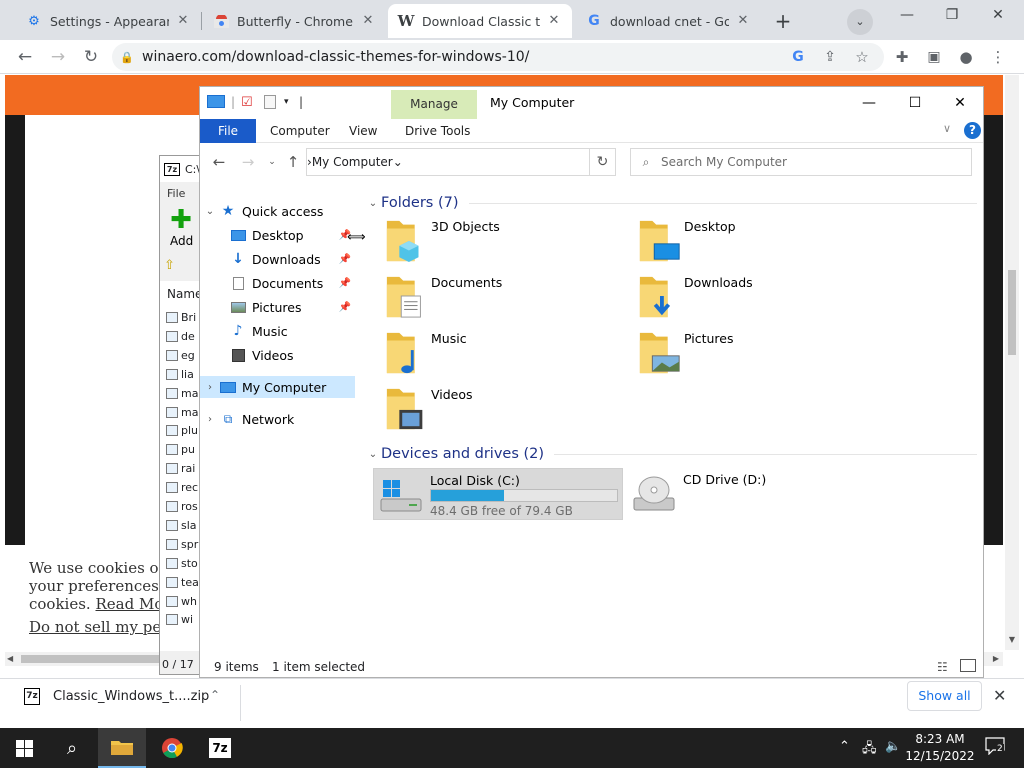 This screenshot has width=1024, height=768. Describe the element at coordinates (270, 102) in the screenshot. I see `new-folder-icon` at that location.